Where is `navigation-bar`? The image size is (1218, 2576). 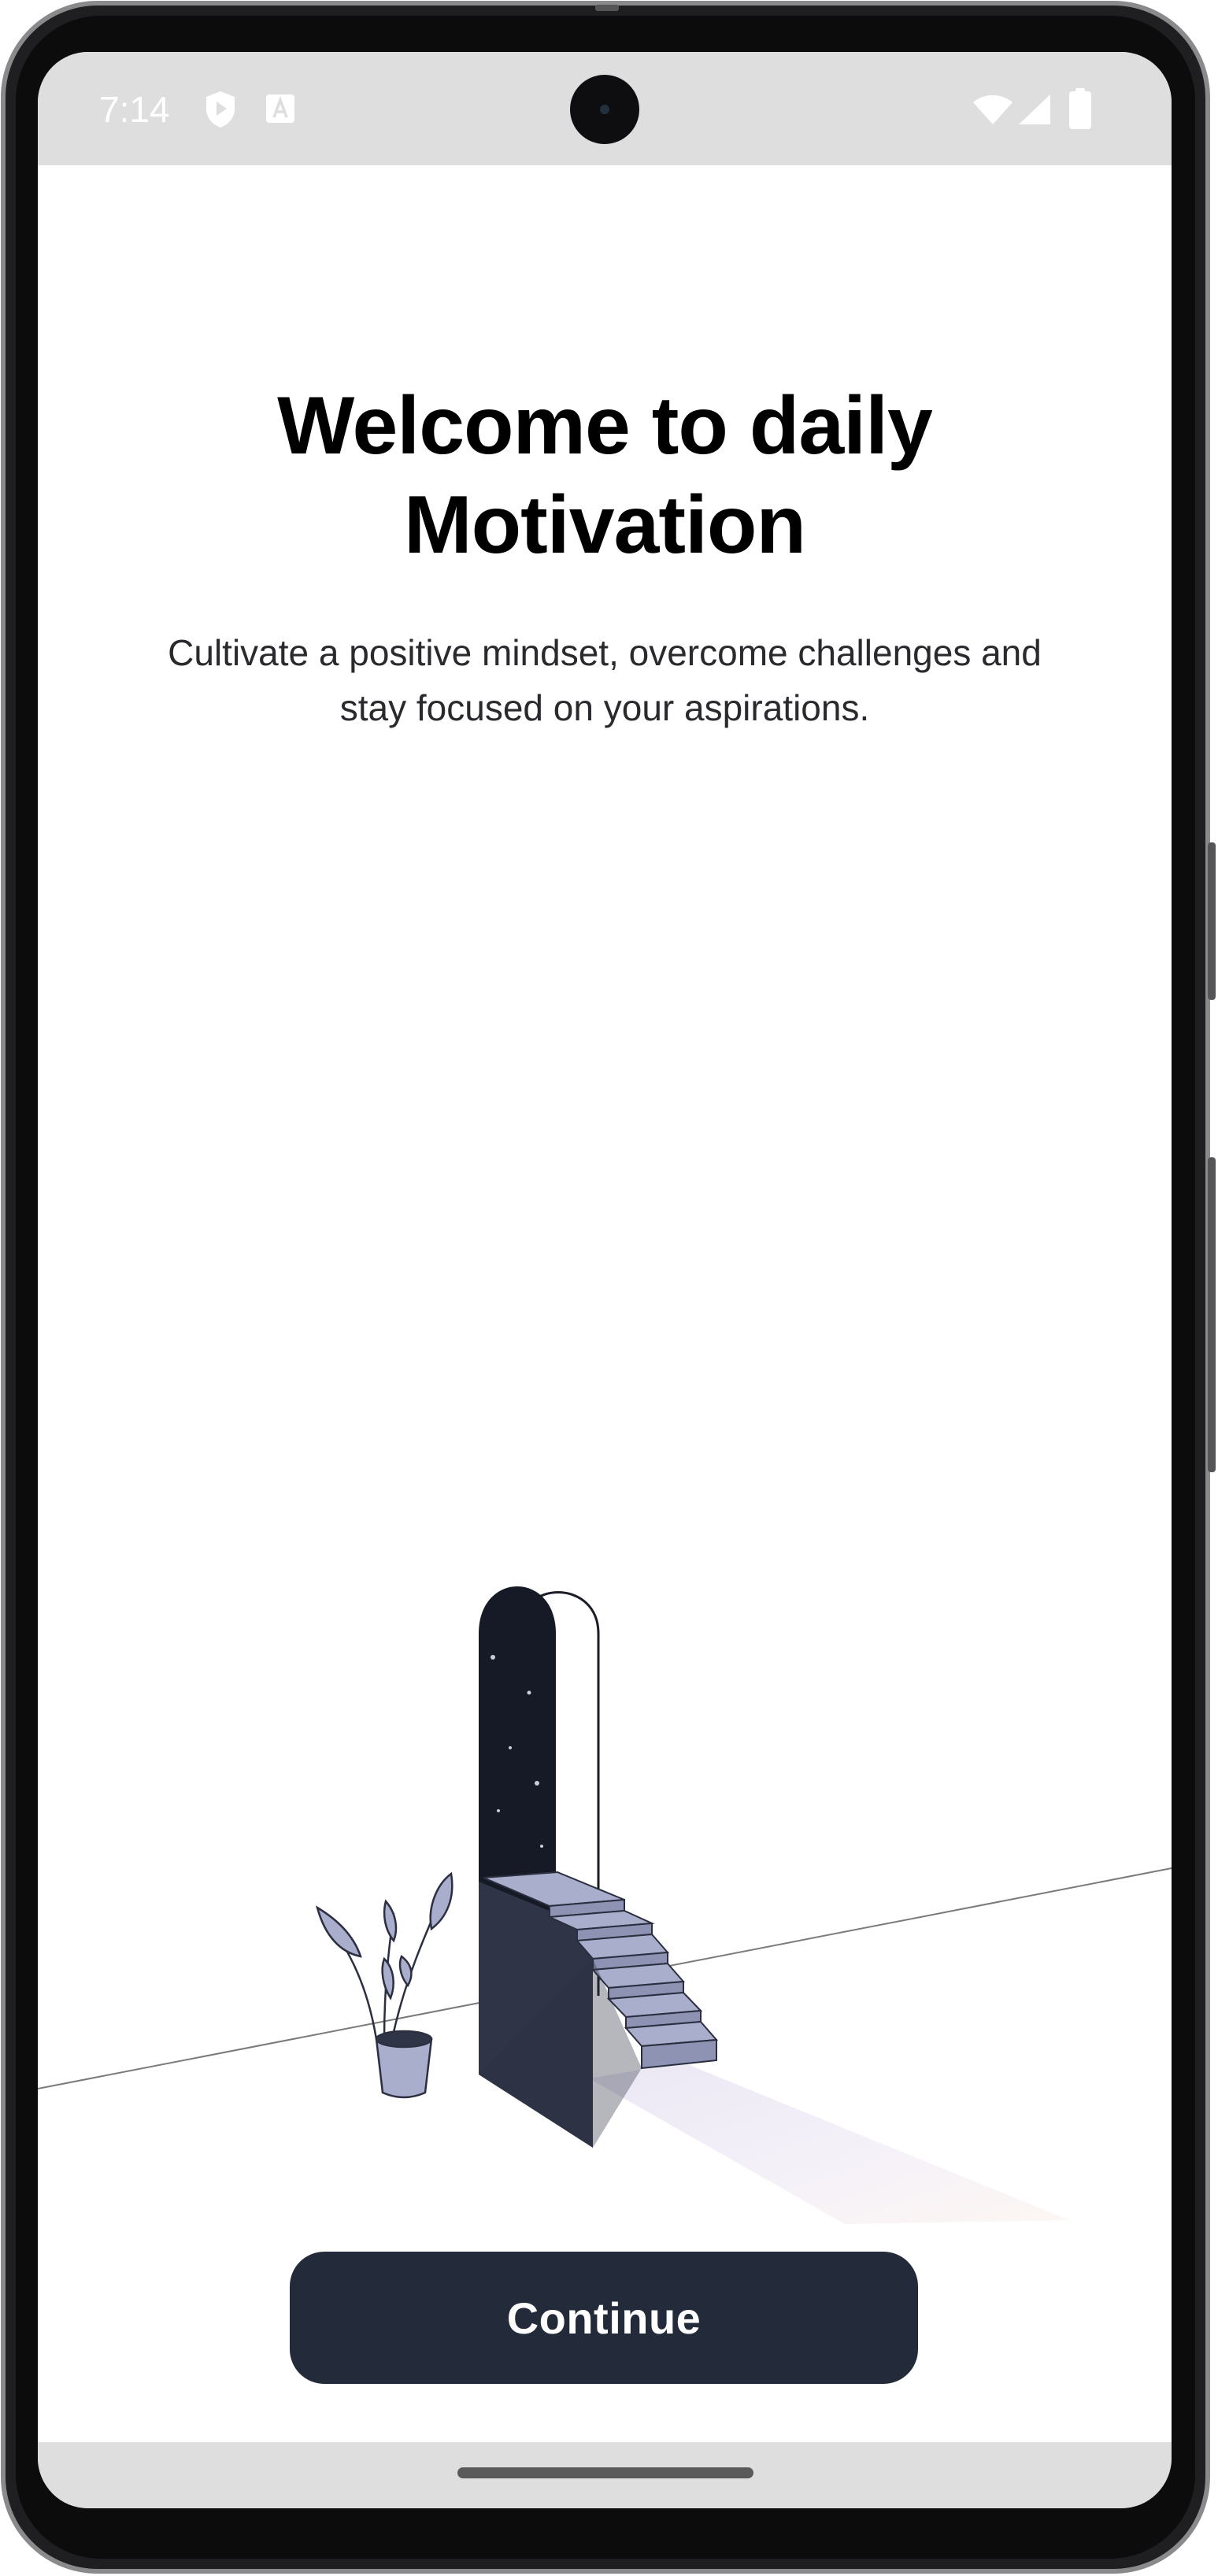 navigation-bar is located at coordinates (605, 2475).